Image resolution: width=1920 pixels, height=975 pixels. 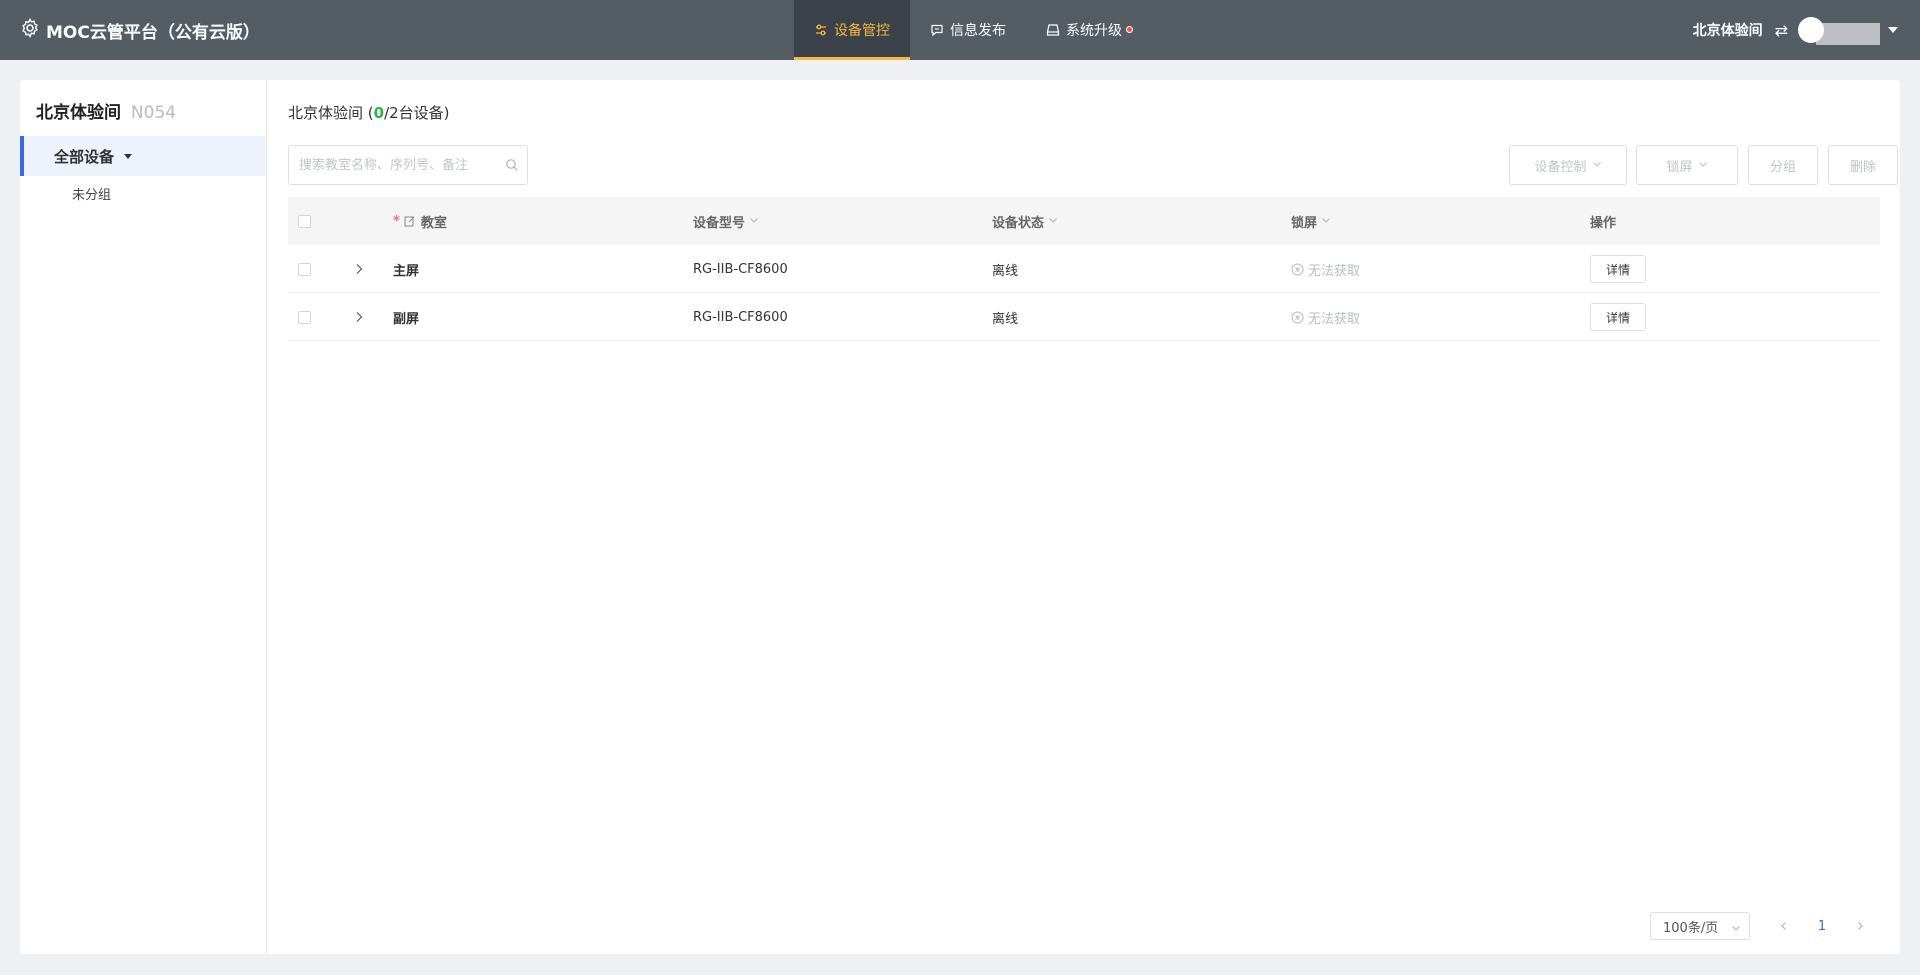 I want to click on page-size-label: 100条/页, so click(x=1691, y=928).